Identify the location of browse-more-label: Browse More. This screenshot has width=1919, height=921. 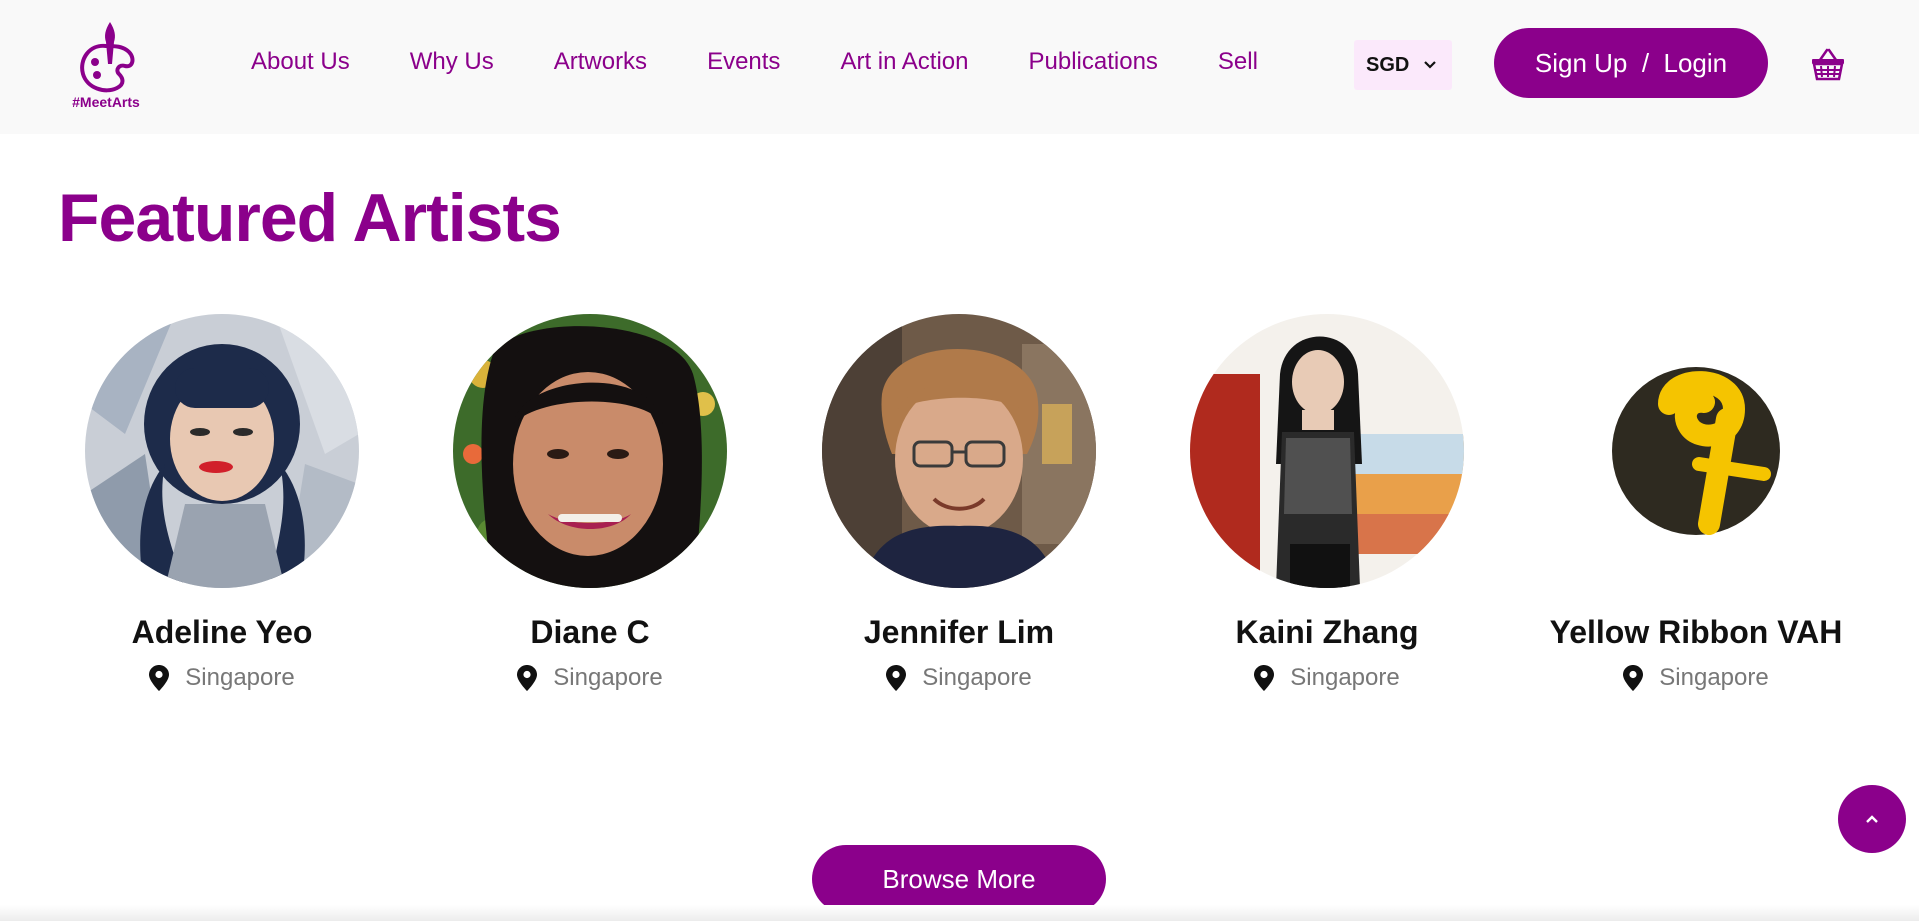
(959, 878).